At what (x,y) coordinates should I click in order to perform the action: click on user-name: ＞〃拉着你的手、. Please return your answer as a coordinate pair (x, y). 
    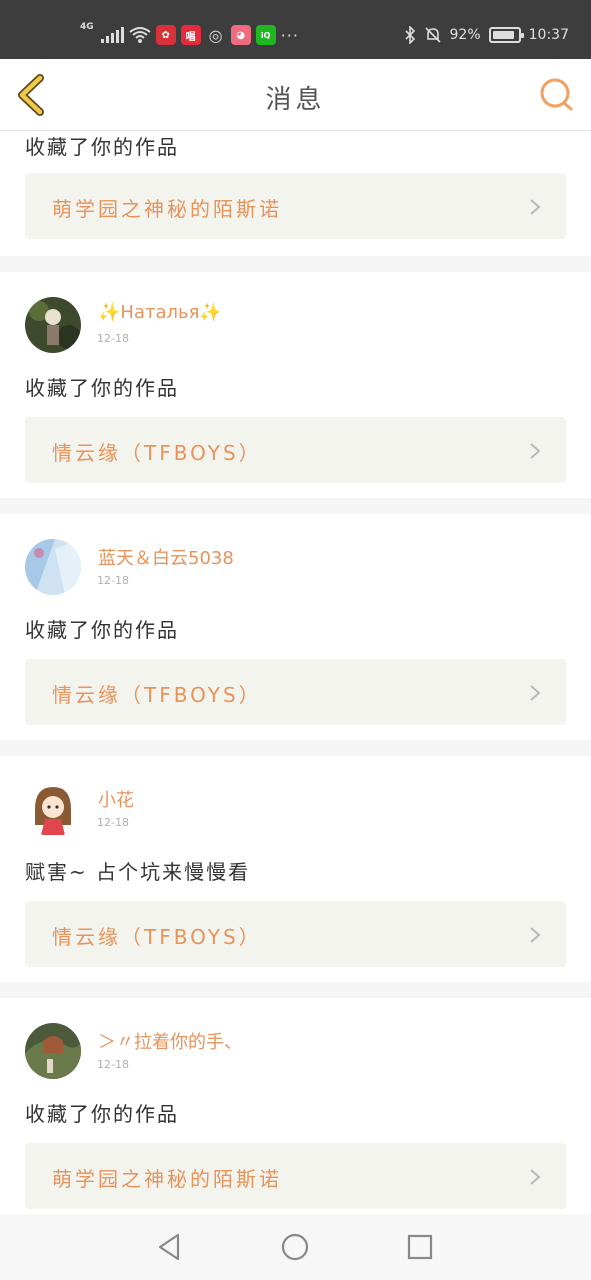
    Looking at the image, I should click on (170, 1041).